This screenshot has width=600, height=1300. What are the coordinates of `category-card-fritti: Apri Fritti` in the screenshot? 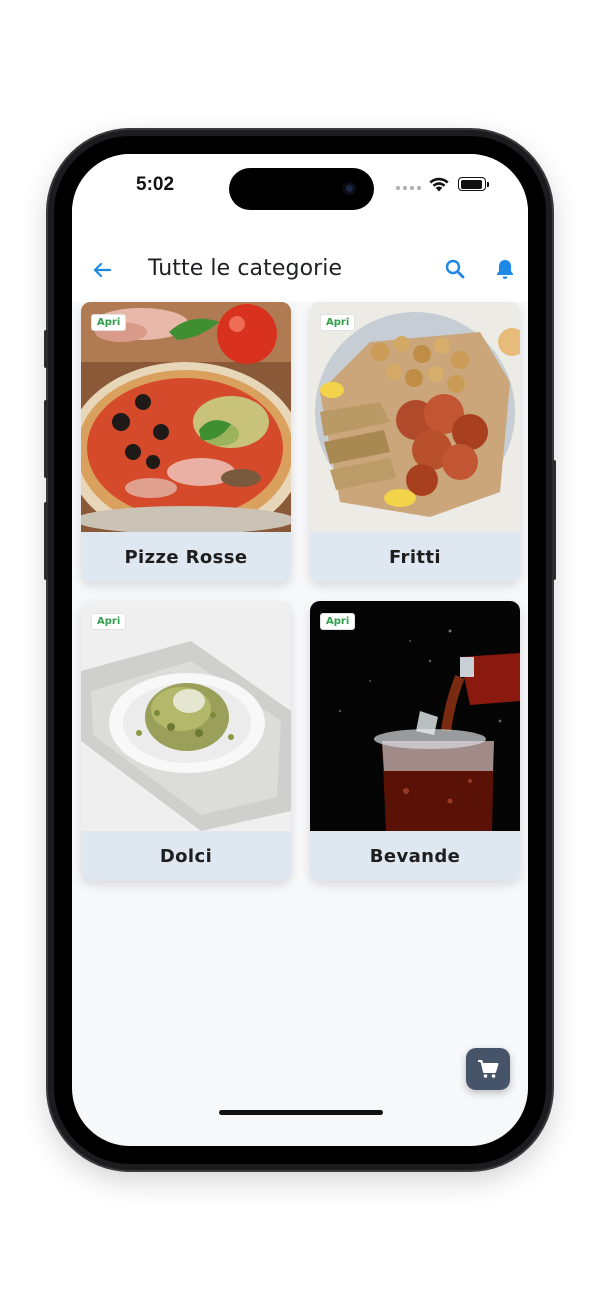 It's located at (415, 442).